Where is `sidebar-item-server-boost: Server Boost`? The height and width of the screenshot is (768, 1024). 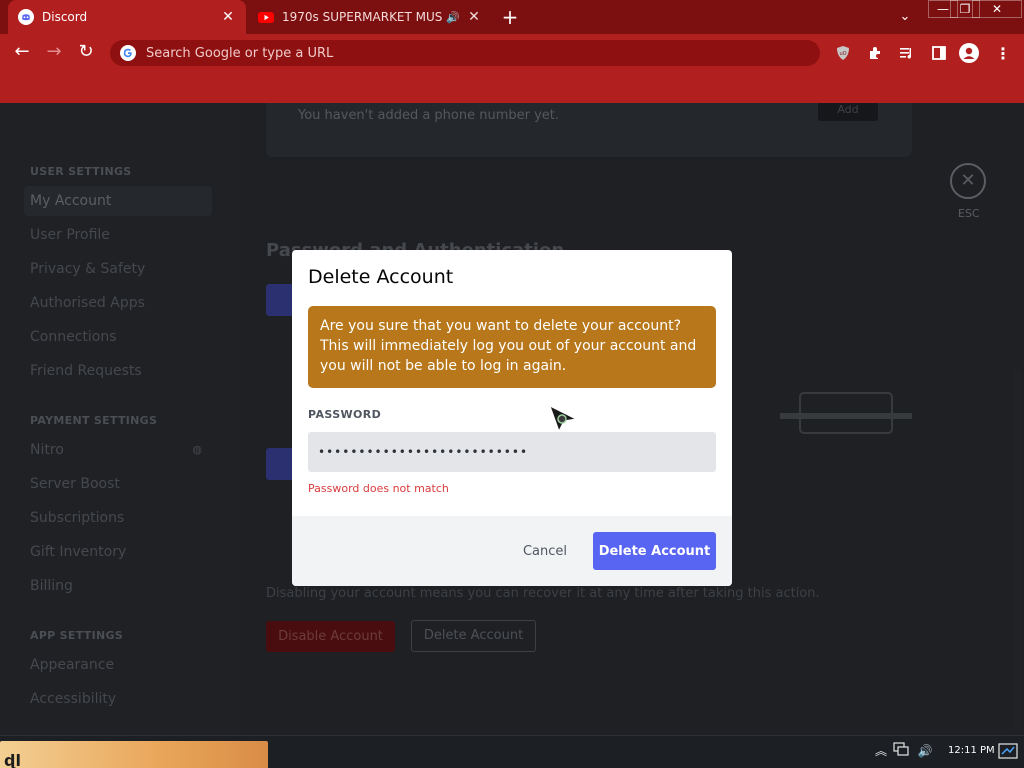 sidebar-item-server-boost: Server Boost is located at coordinates (118, 484).